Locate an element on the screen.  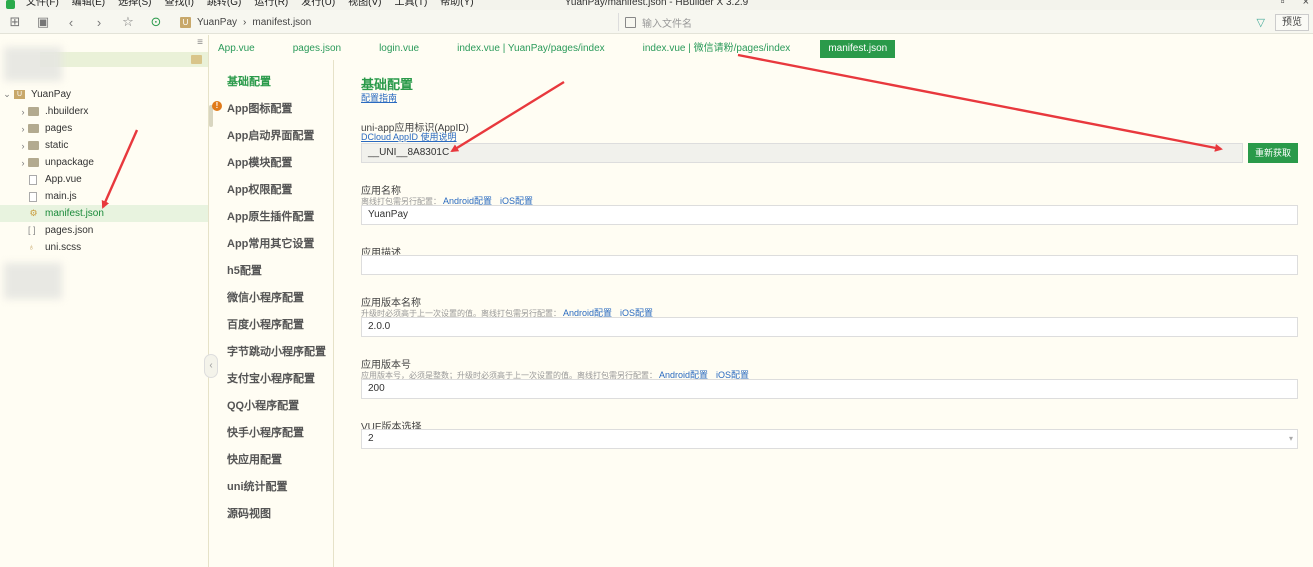
editor-tab: login.vue is located at coordinates (399, 49).